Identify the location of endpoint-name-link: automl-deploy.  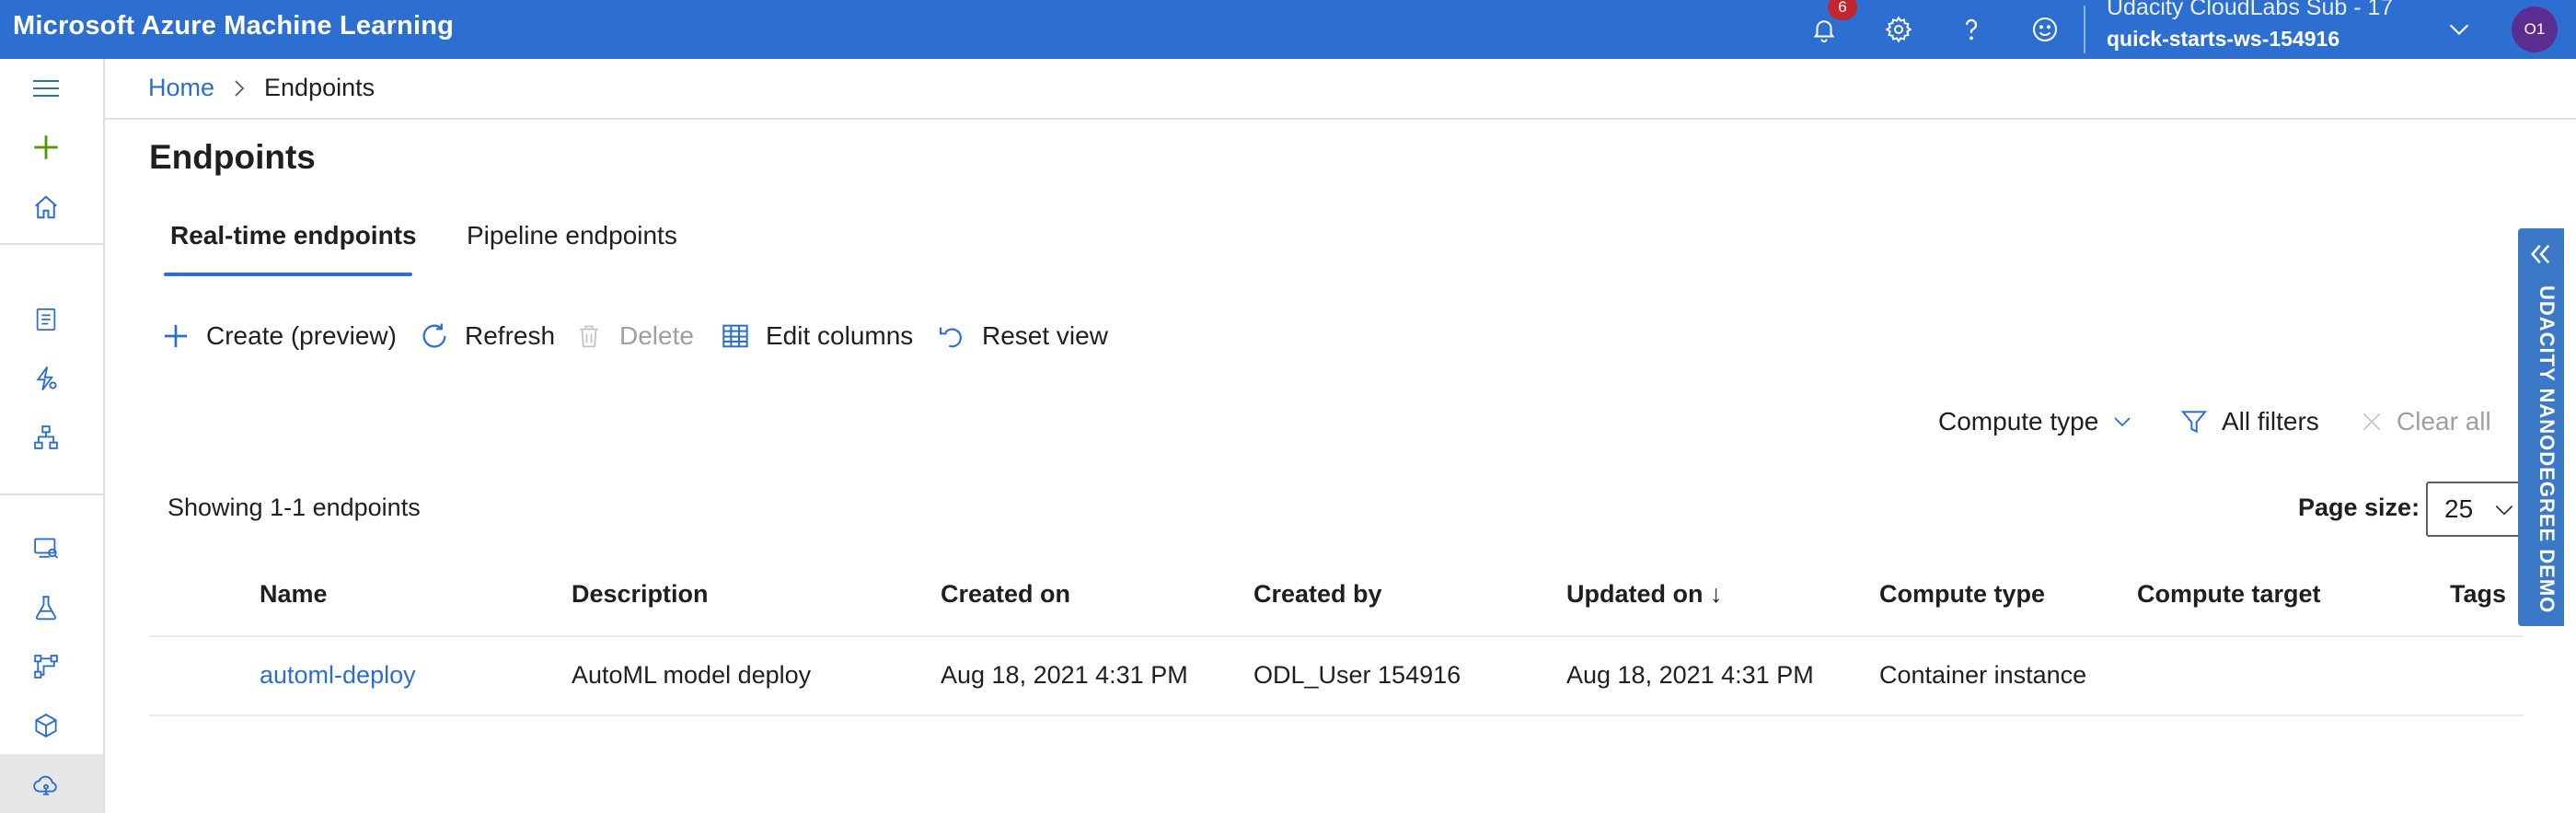
(338, 675).